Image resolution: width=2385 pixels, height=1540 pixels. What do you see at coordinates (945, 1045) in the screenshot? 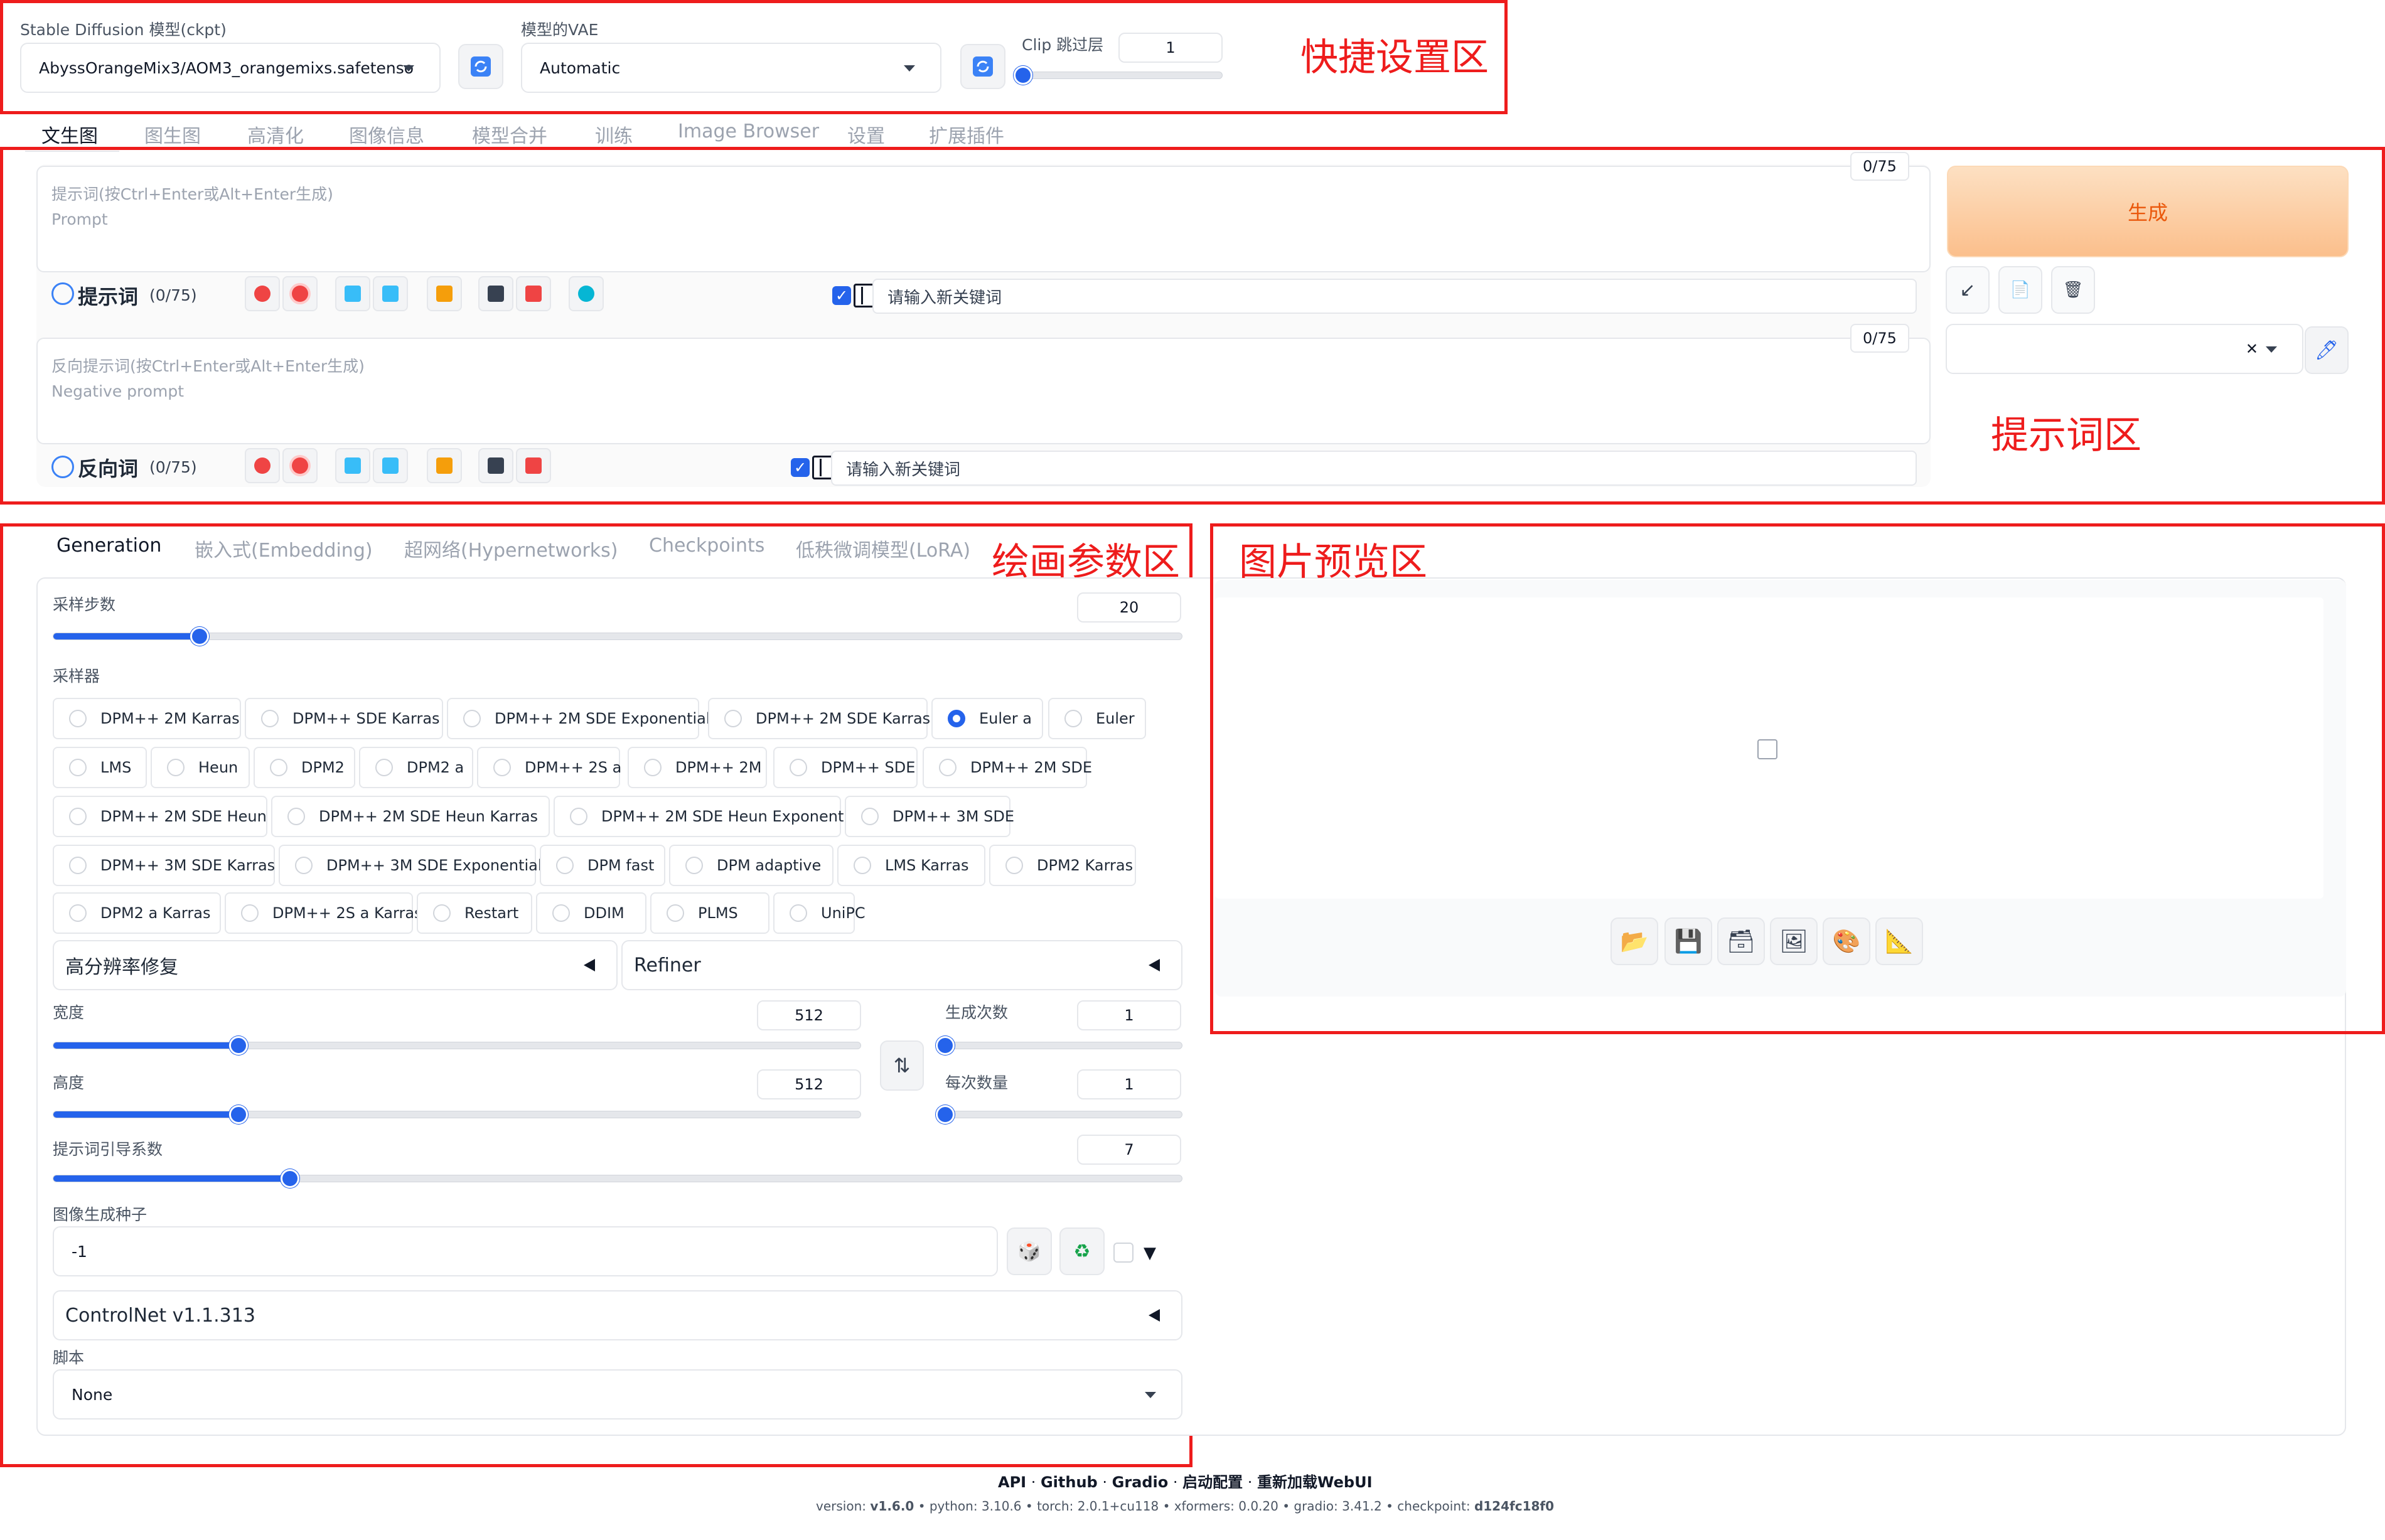
I see `batch-count-slider-thumb` at bounding box center [945, 1045].